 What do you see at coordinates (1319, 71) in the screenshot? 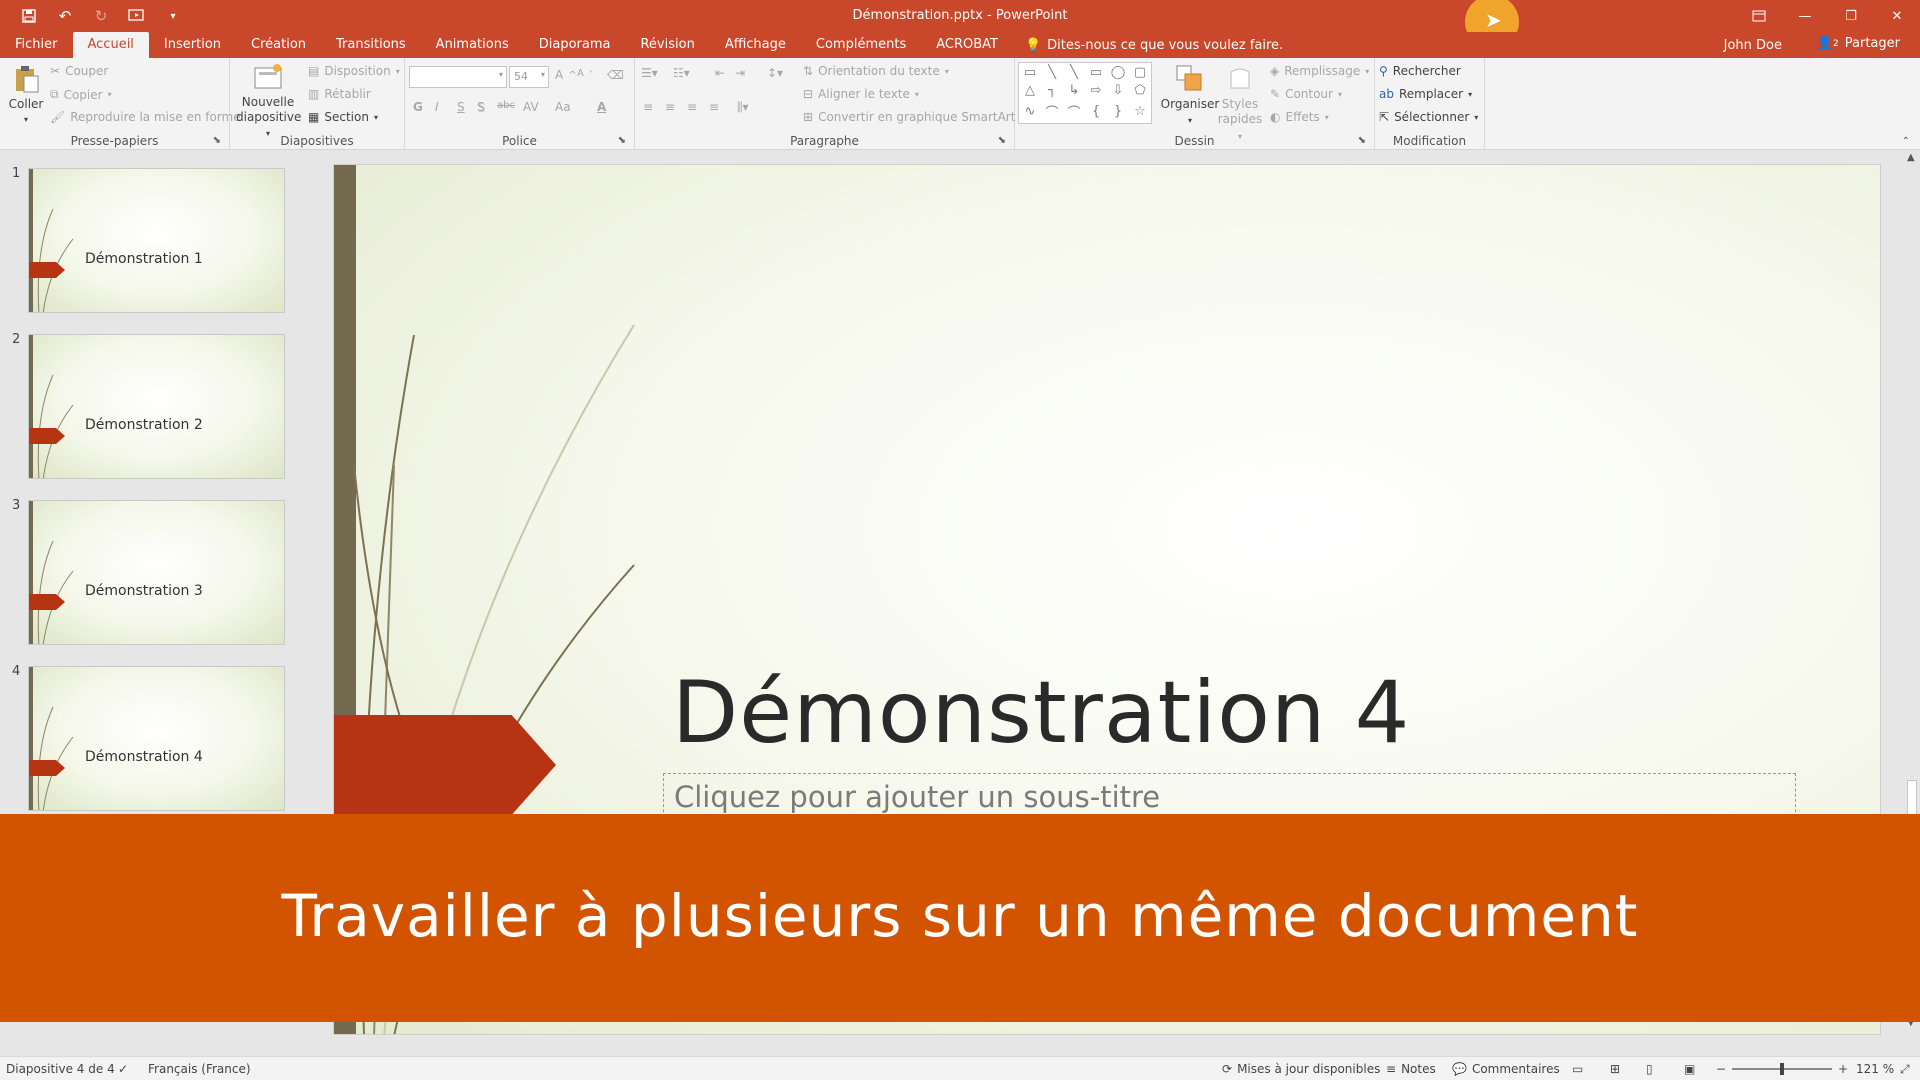
I see `shape-fill-button: ◈ Remplissage ▾` at bounding box center [1319, 71].